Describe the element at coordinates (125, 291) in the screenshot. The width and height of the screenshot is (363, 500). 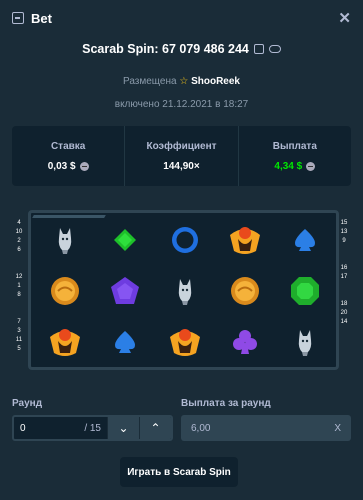
I see `pentagon-purple-icon` at that location.